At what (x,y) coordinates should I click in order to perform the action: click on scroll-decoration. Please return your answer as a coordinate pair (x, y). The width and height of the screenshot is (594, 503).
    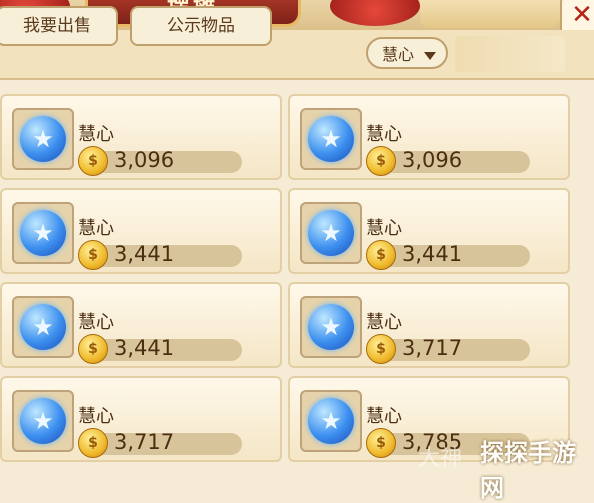
    Looking at the image, I should click on (510, 54).